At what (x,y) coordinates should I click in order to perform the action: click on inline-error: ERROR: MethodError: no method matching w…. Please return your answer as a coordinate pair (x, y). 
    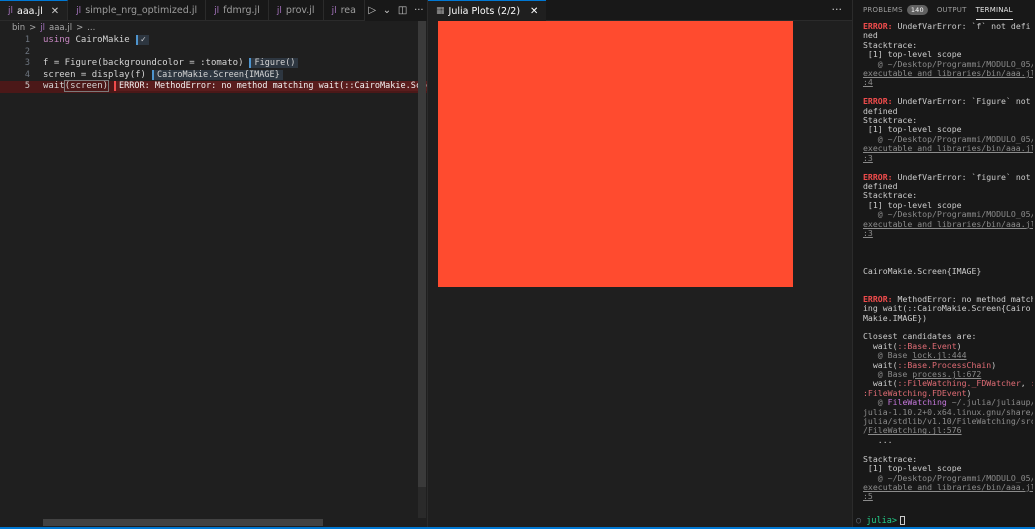
    Looking at the image, I should click on (282, 86).